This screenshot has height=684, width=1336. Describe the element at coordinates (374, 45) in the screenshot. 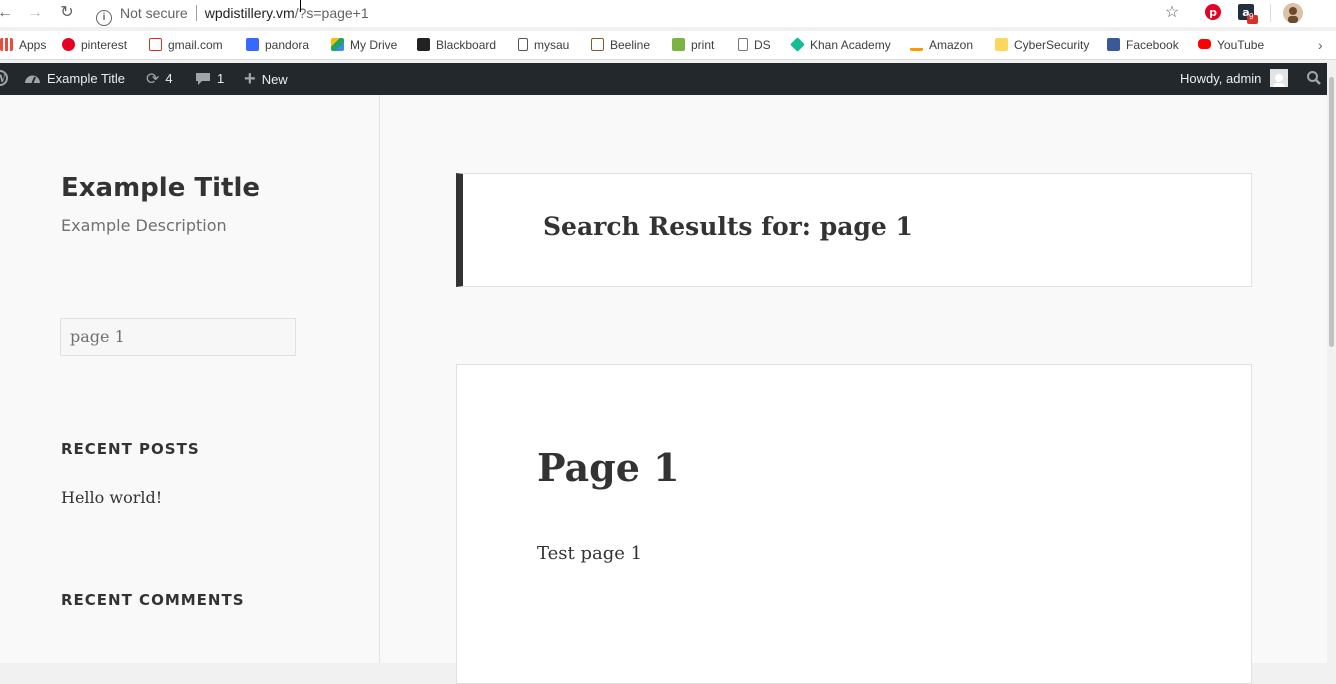

I see `bookmark-label: My Drive` at that location.